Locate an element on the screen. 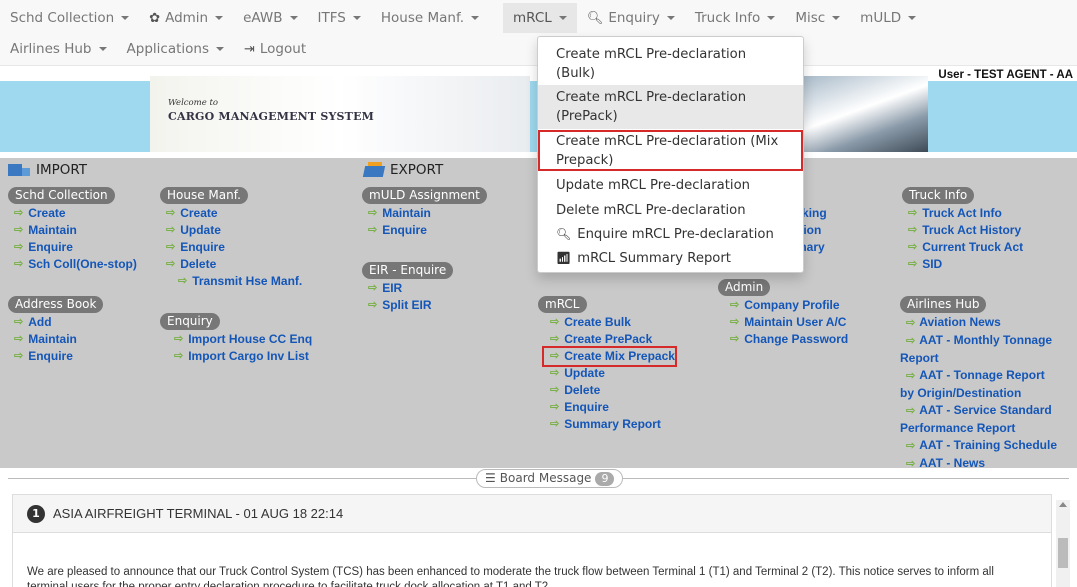  nav-eawb: eAWB is located at coordinates (270, 18).